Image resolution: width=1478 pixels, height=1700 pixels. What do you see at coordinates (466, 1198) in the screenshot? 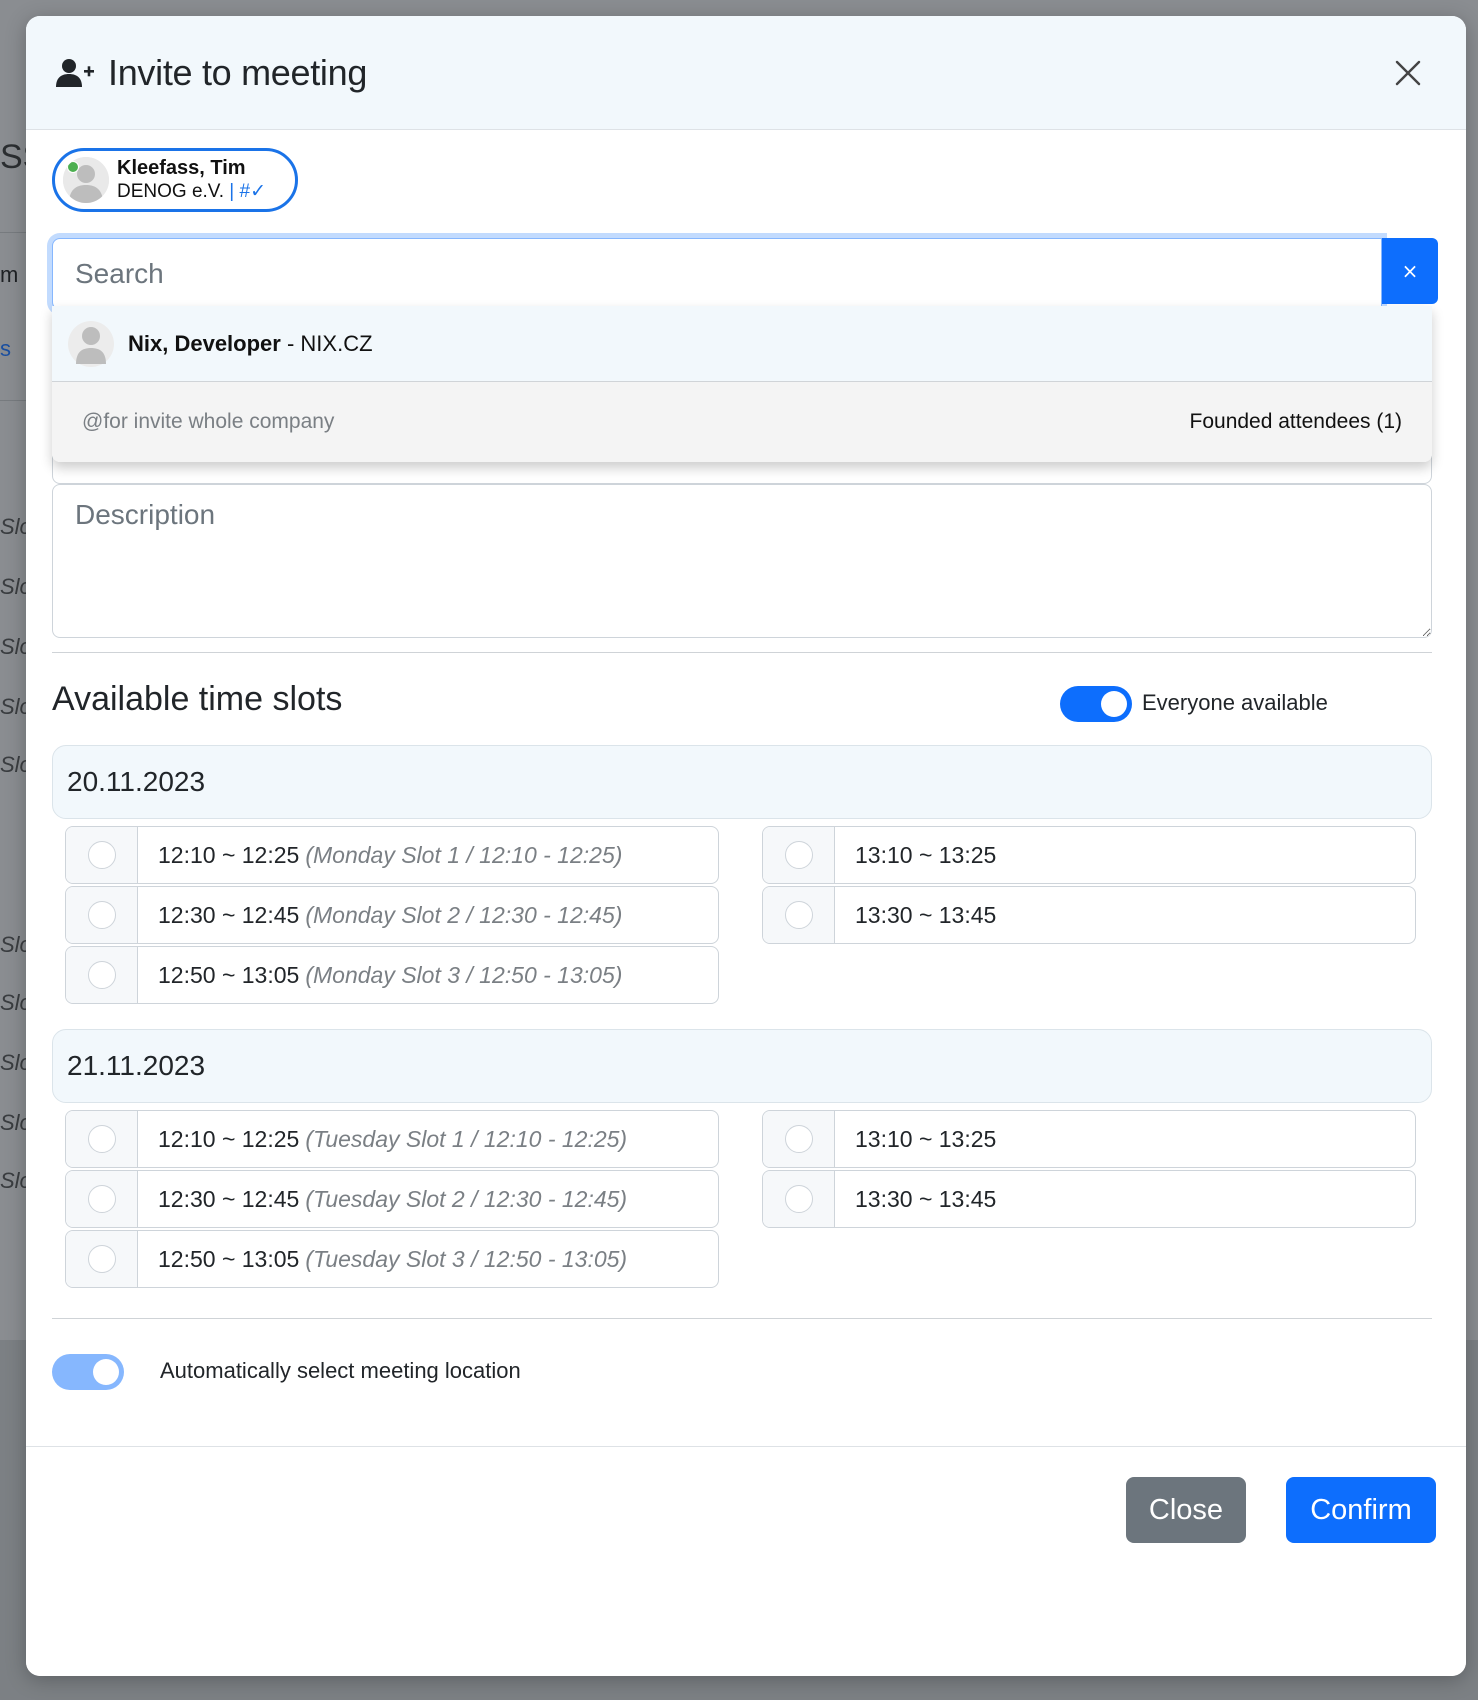
I see `slot-note: (Tuesday Slot 2 / 12:30 - 12:45)` at bounding box center [466, 1198].